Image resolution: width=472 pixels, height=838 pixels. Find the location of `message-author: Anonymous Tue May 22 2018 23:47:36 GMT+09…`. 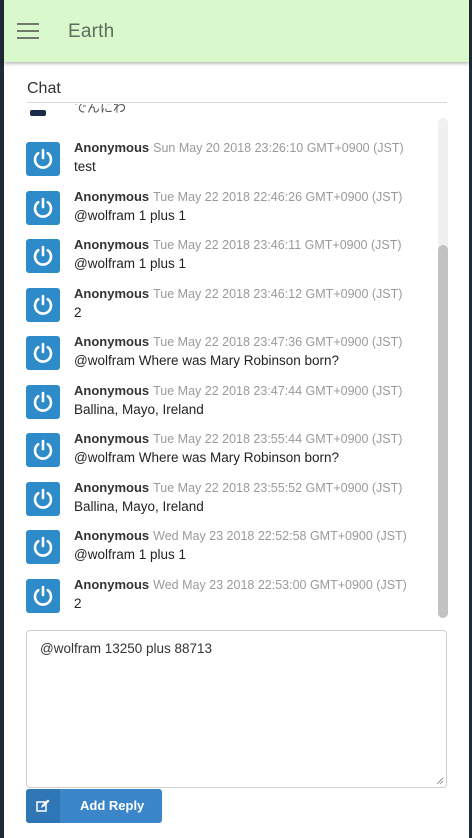

message-author: Anonymous Tue May 22 2018 23:47:36 GMT+09… is located at coordinates (238, 341).